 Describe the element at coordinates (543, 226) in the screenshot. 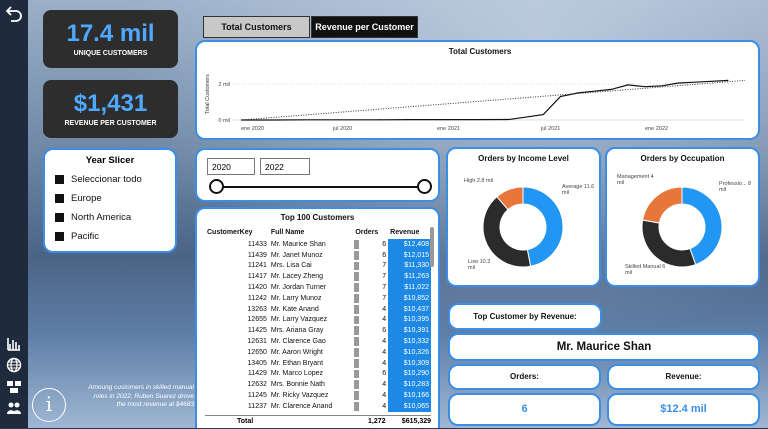

I see `donut-slice-average` at that location.